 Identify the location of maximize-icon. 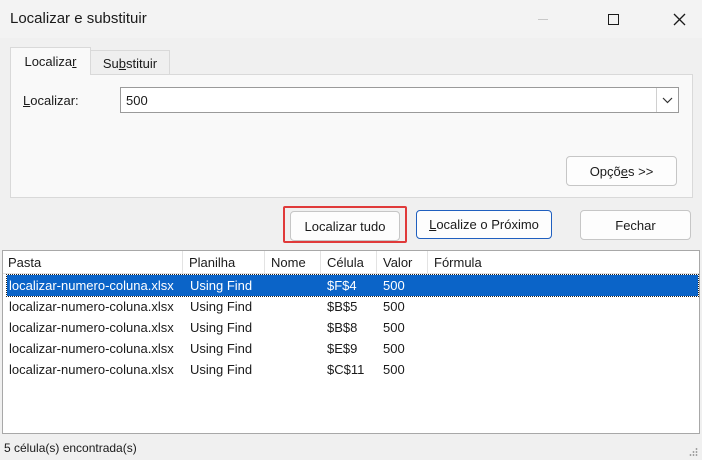
(613, 19).